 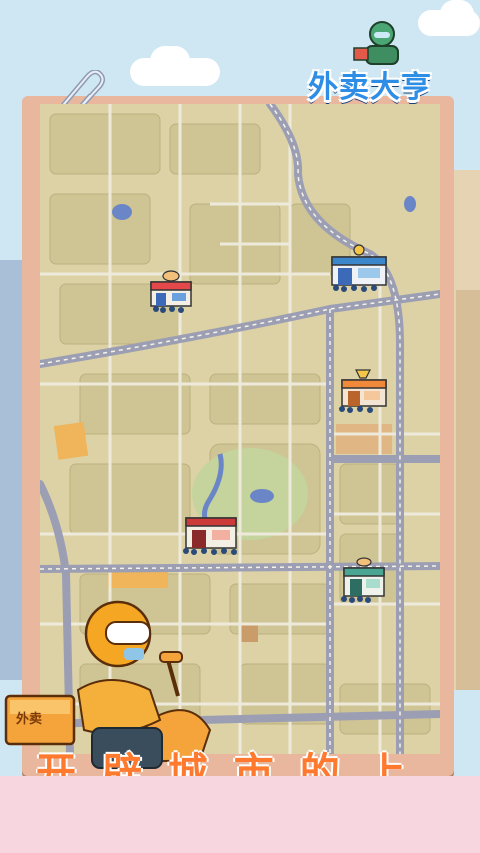 I want to click on game-title: 外卖大亨, so click(x=370, y=87).